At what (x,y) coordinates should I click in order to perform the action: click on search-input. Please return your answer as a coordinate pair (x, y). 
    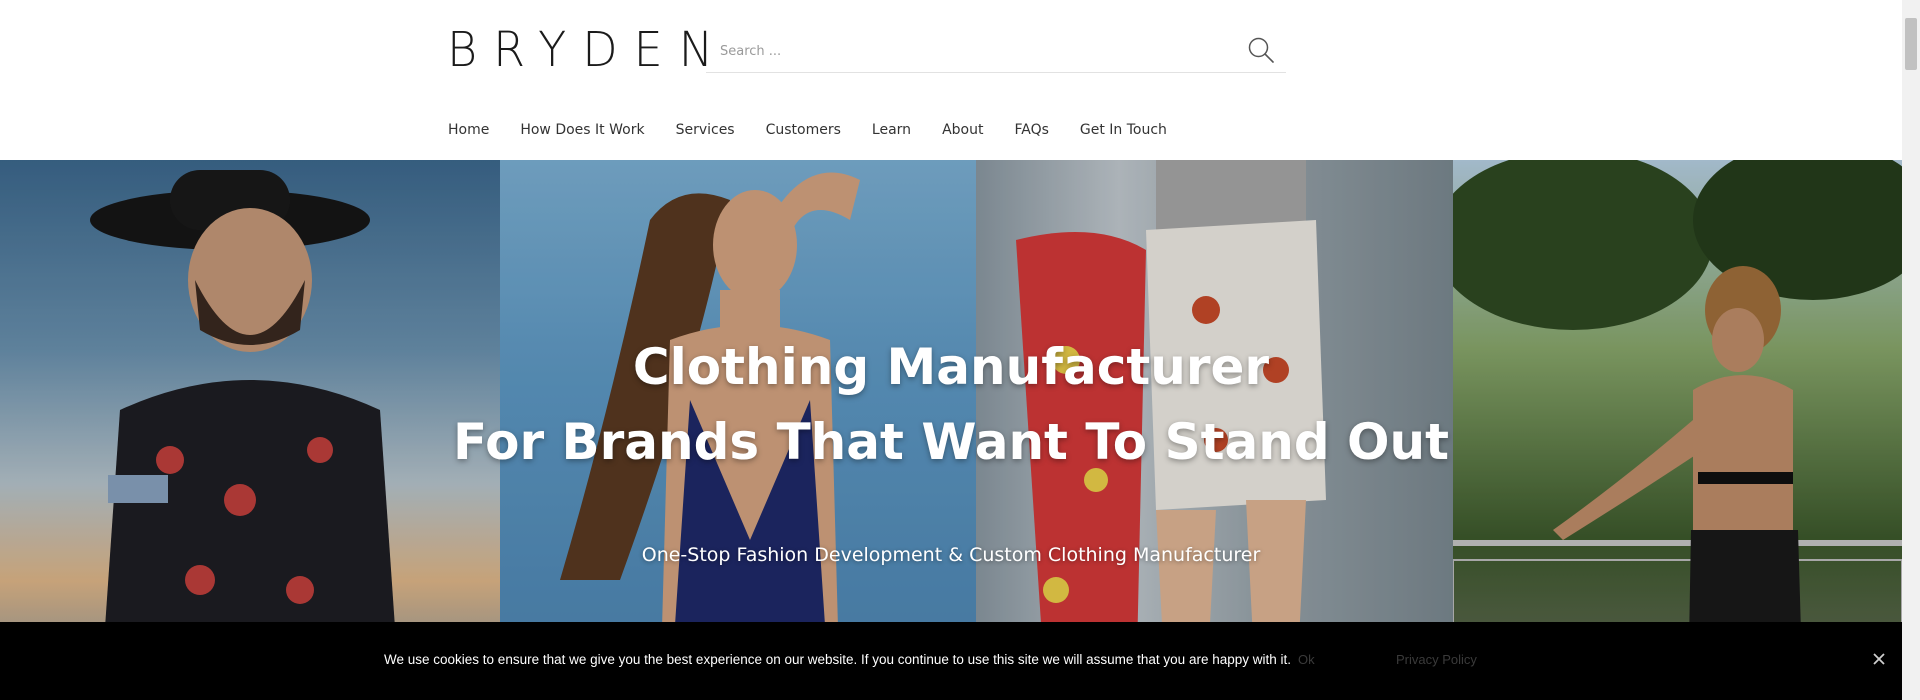
    Looking at the image, I should click on (960, 51).